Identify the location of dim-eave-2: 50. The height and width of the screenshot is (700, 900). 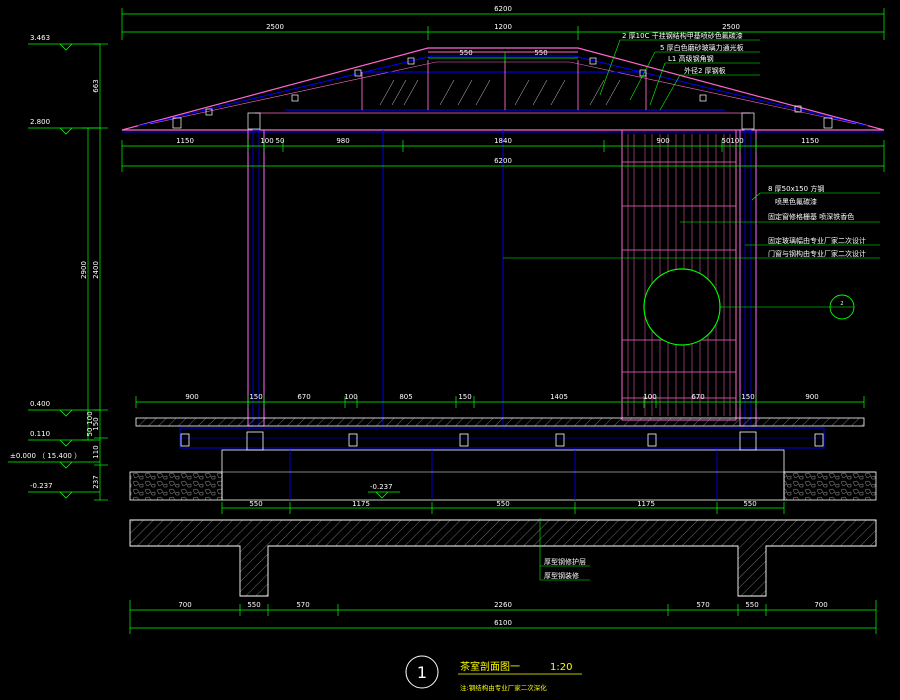
(280, 141).